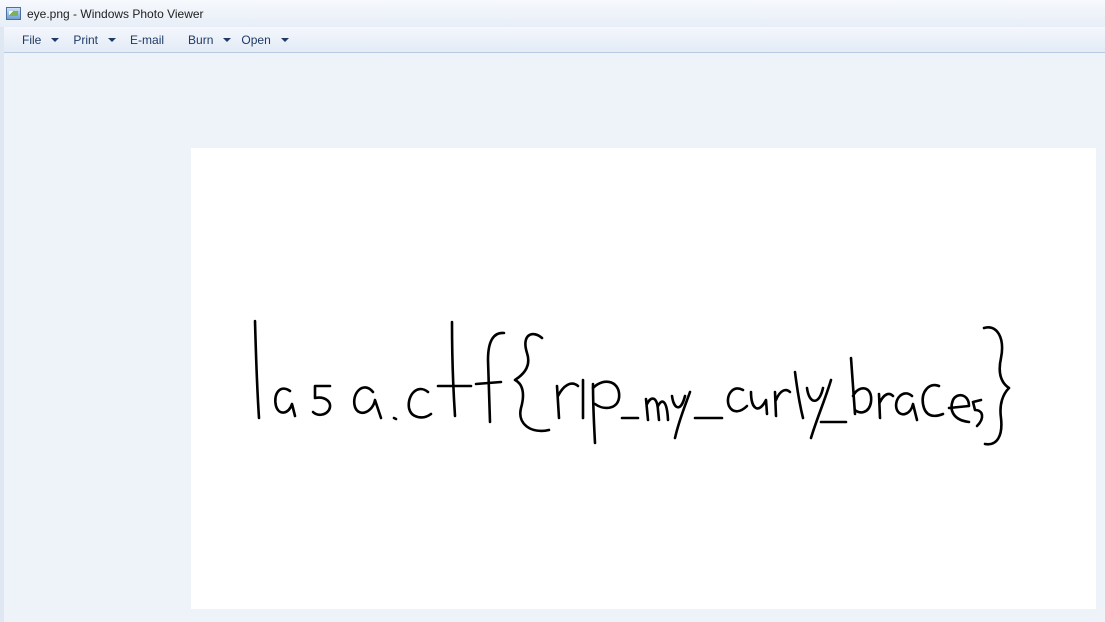 Image resolution: width=1105 pixels, height=622 pixels. Describe the element at coordinates (554, 40) in the screenshot. I see `command-bar: File Print E-mail Burn Open` at that location.